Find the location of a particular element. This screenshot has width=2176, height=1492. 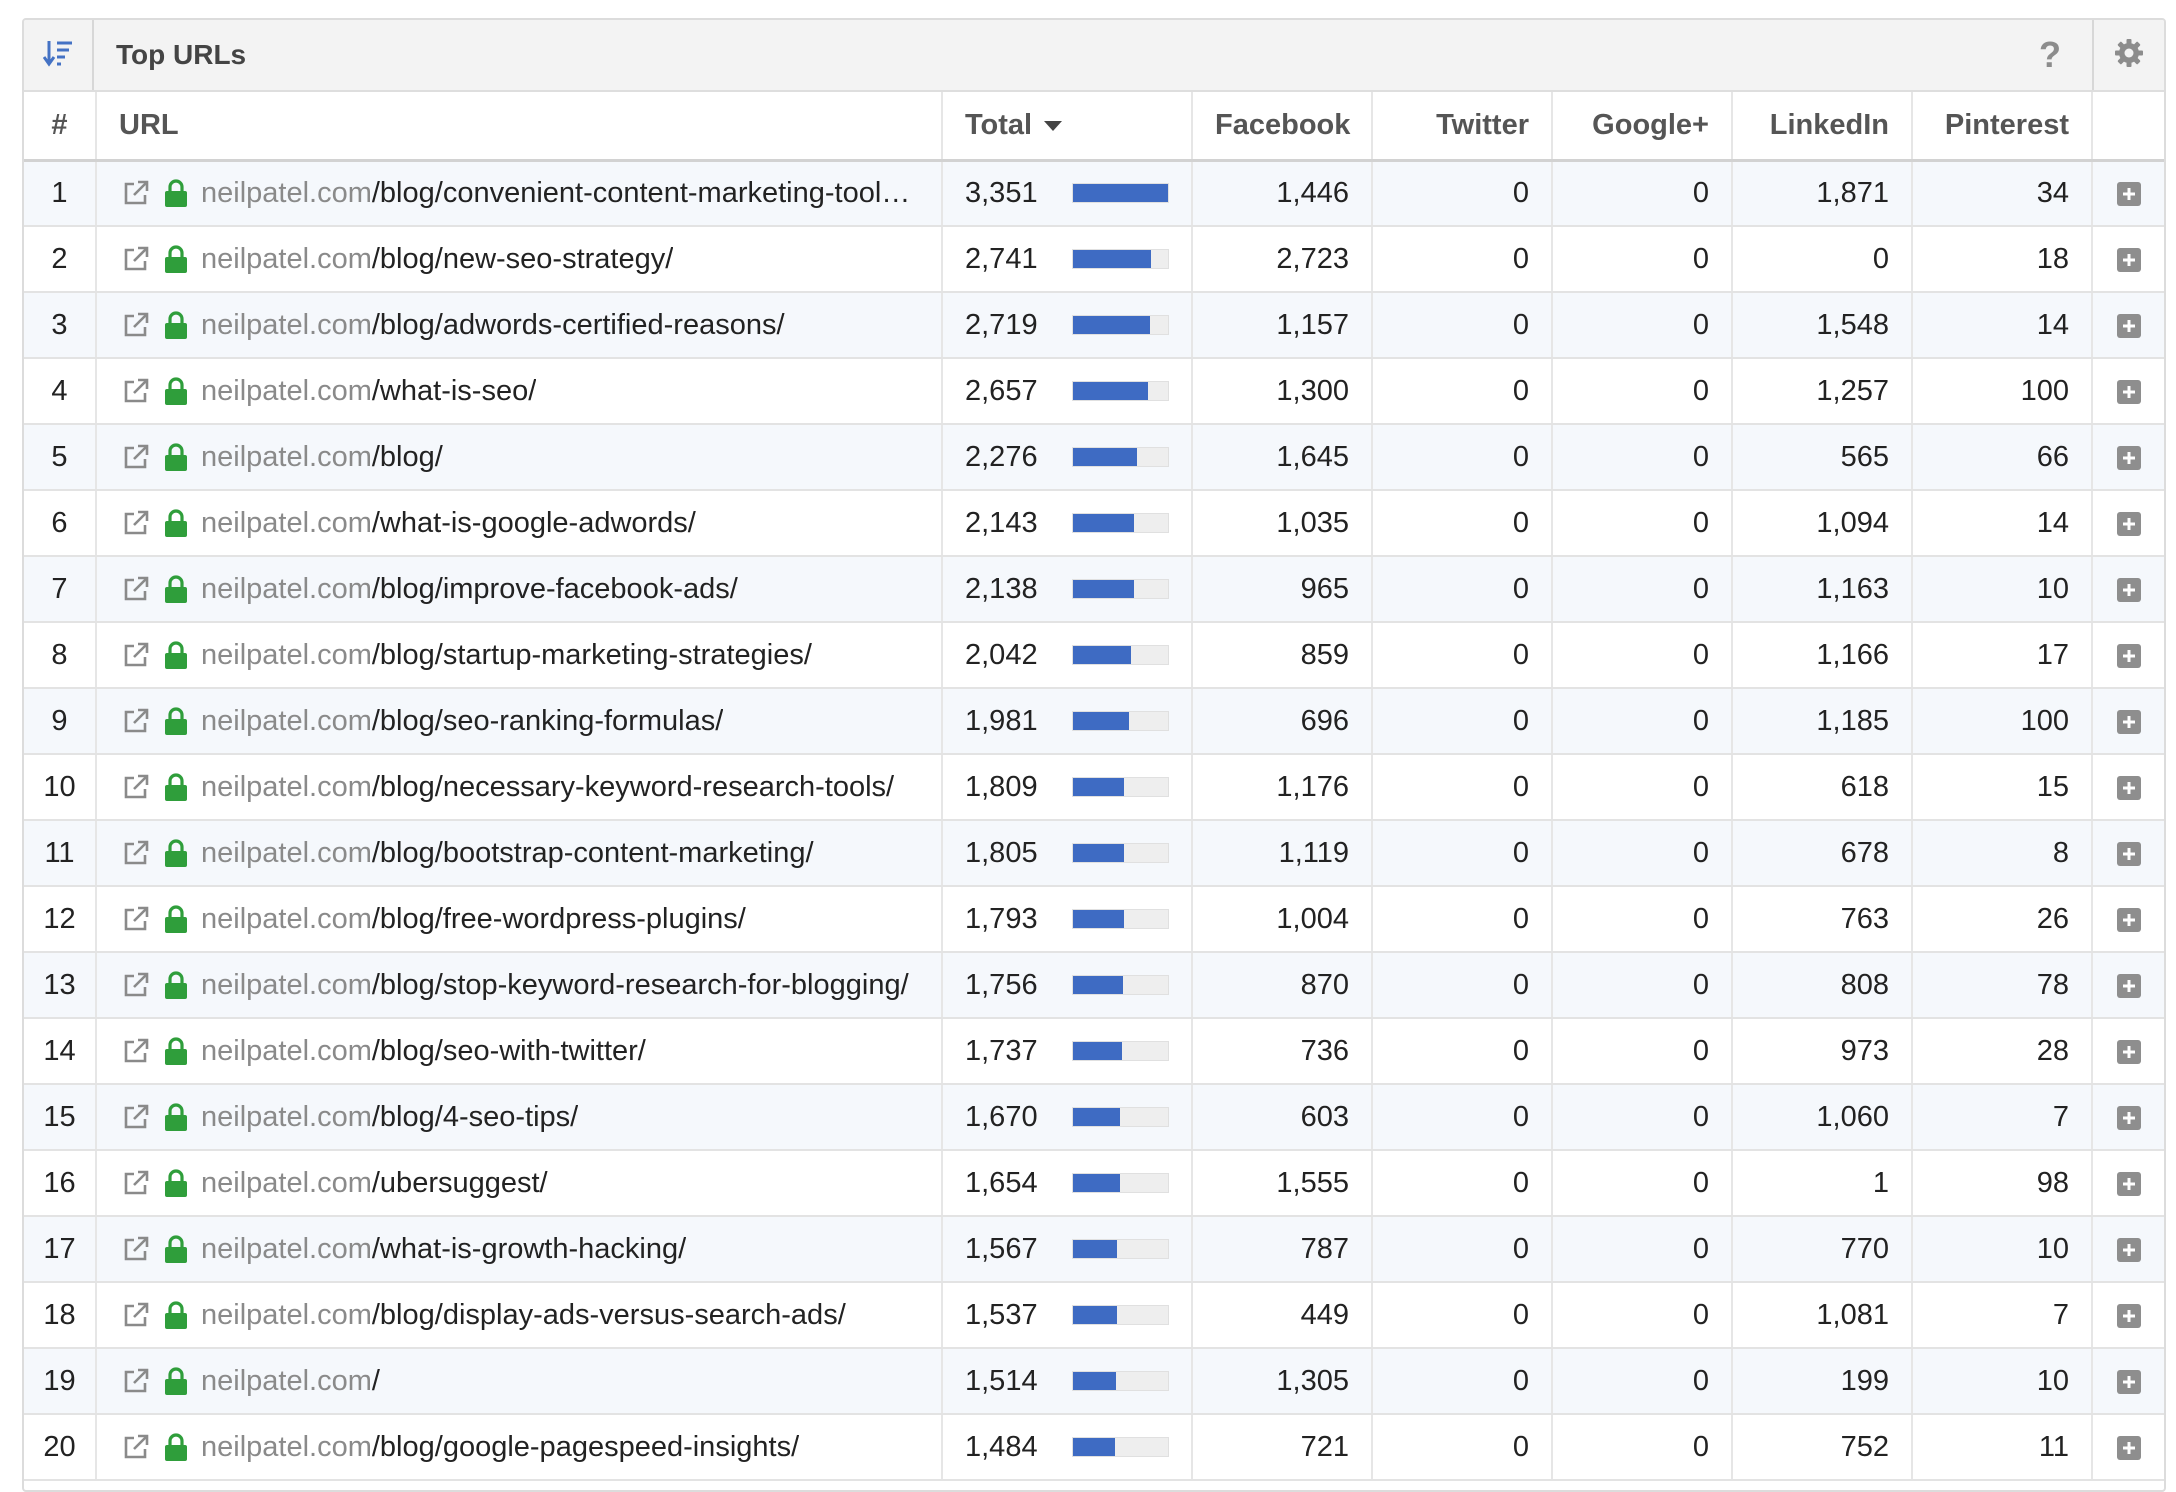

total-value: 1,805 is located at coordinates (1001, 852).